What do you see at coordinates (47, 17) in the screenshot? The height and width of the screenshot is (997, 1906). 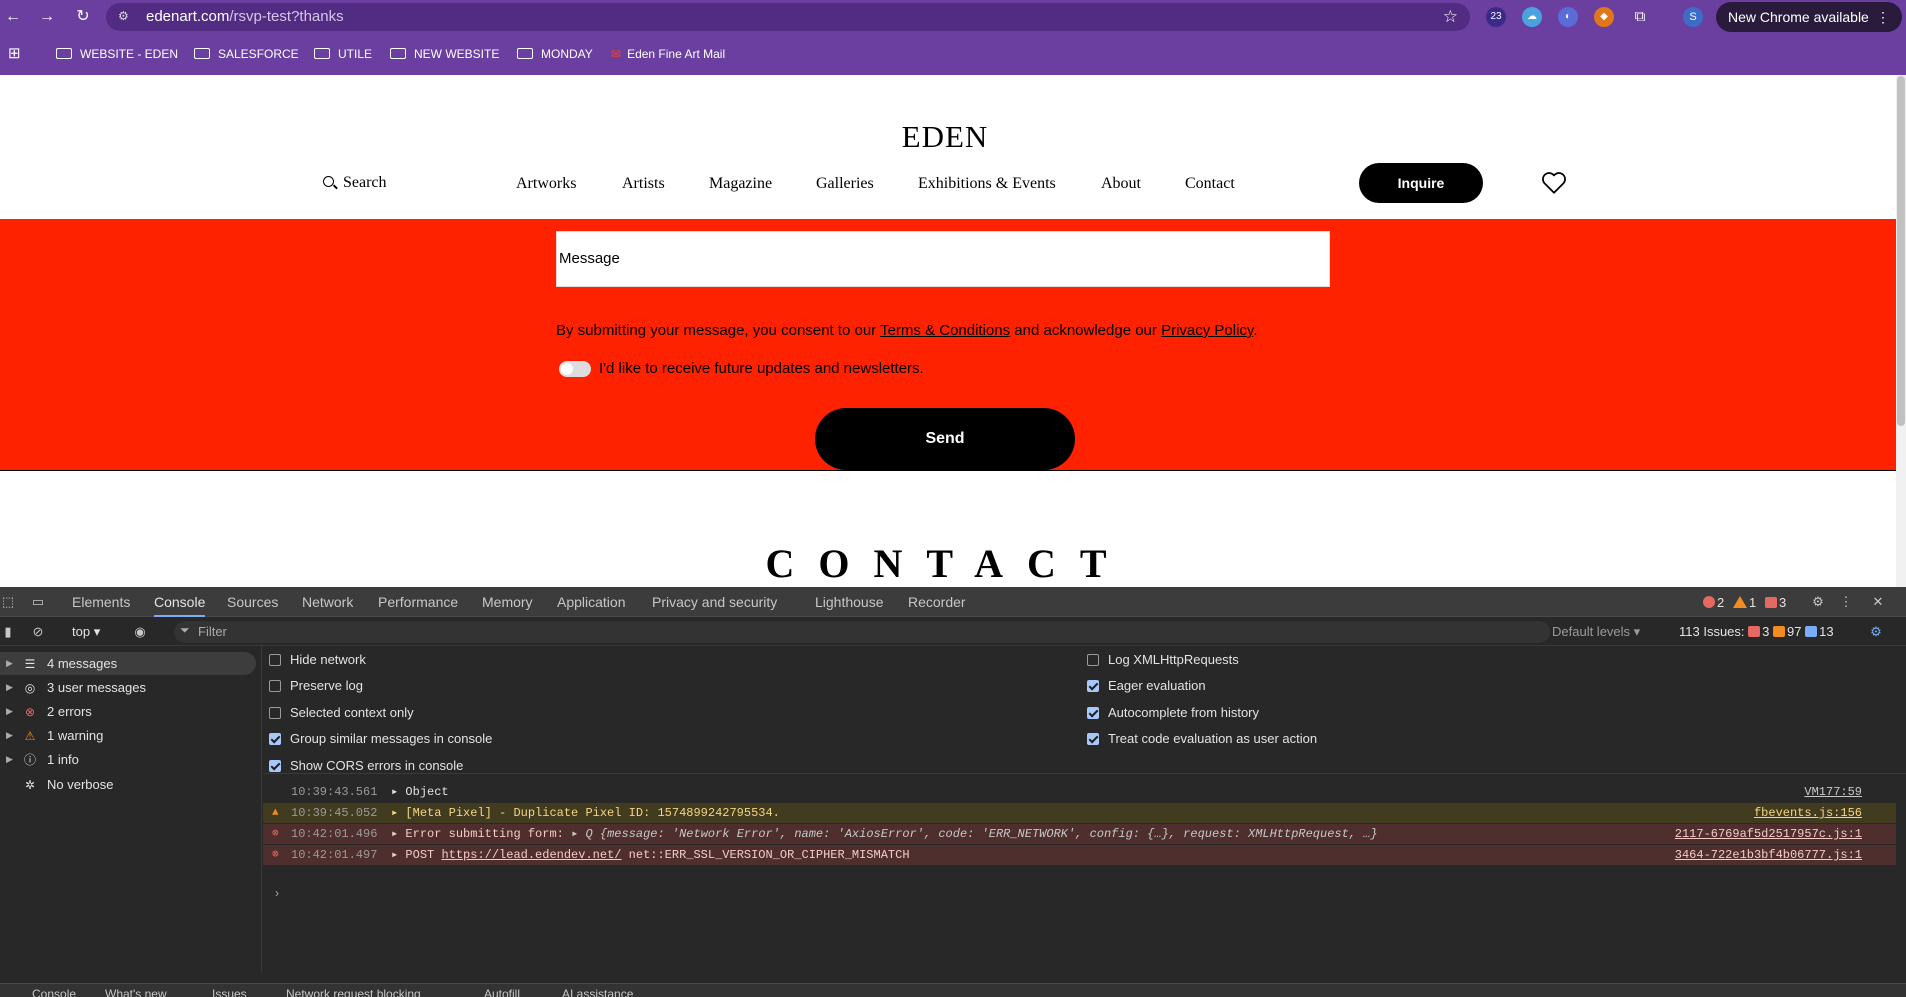 I see `forward-icon: →` at bounding box center [47, 17].